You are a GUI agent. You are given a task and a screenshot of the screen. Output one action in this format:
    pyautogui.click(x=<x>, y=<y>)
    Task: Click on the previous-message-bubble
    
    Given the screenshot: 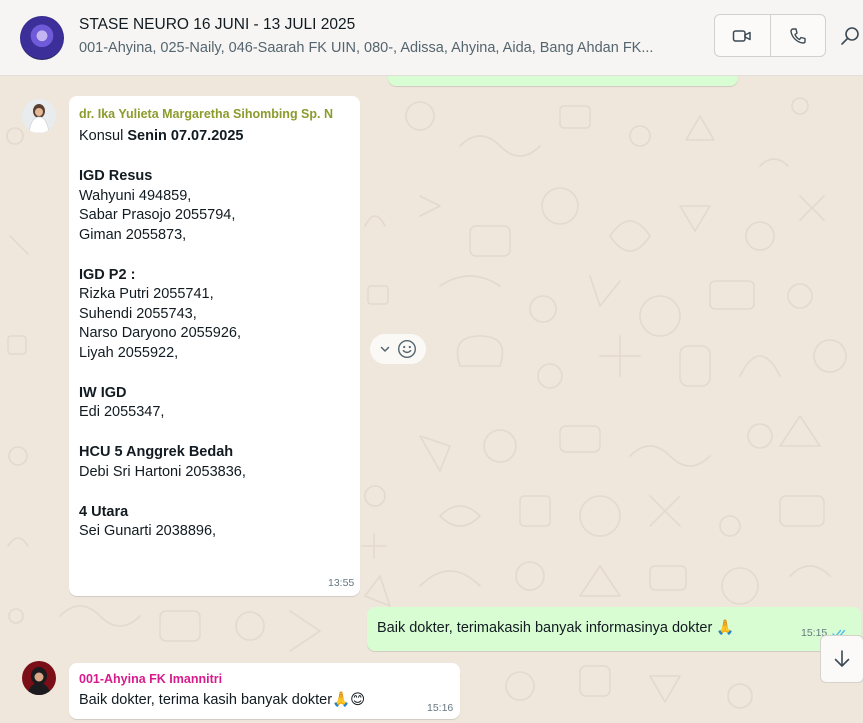 What is the action you would take?
    pyautogui.click(x=563, y=81)
    